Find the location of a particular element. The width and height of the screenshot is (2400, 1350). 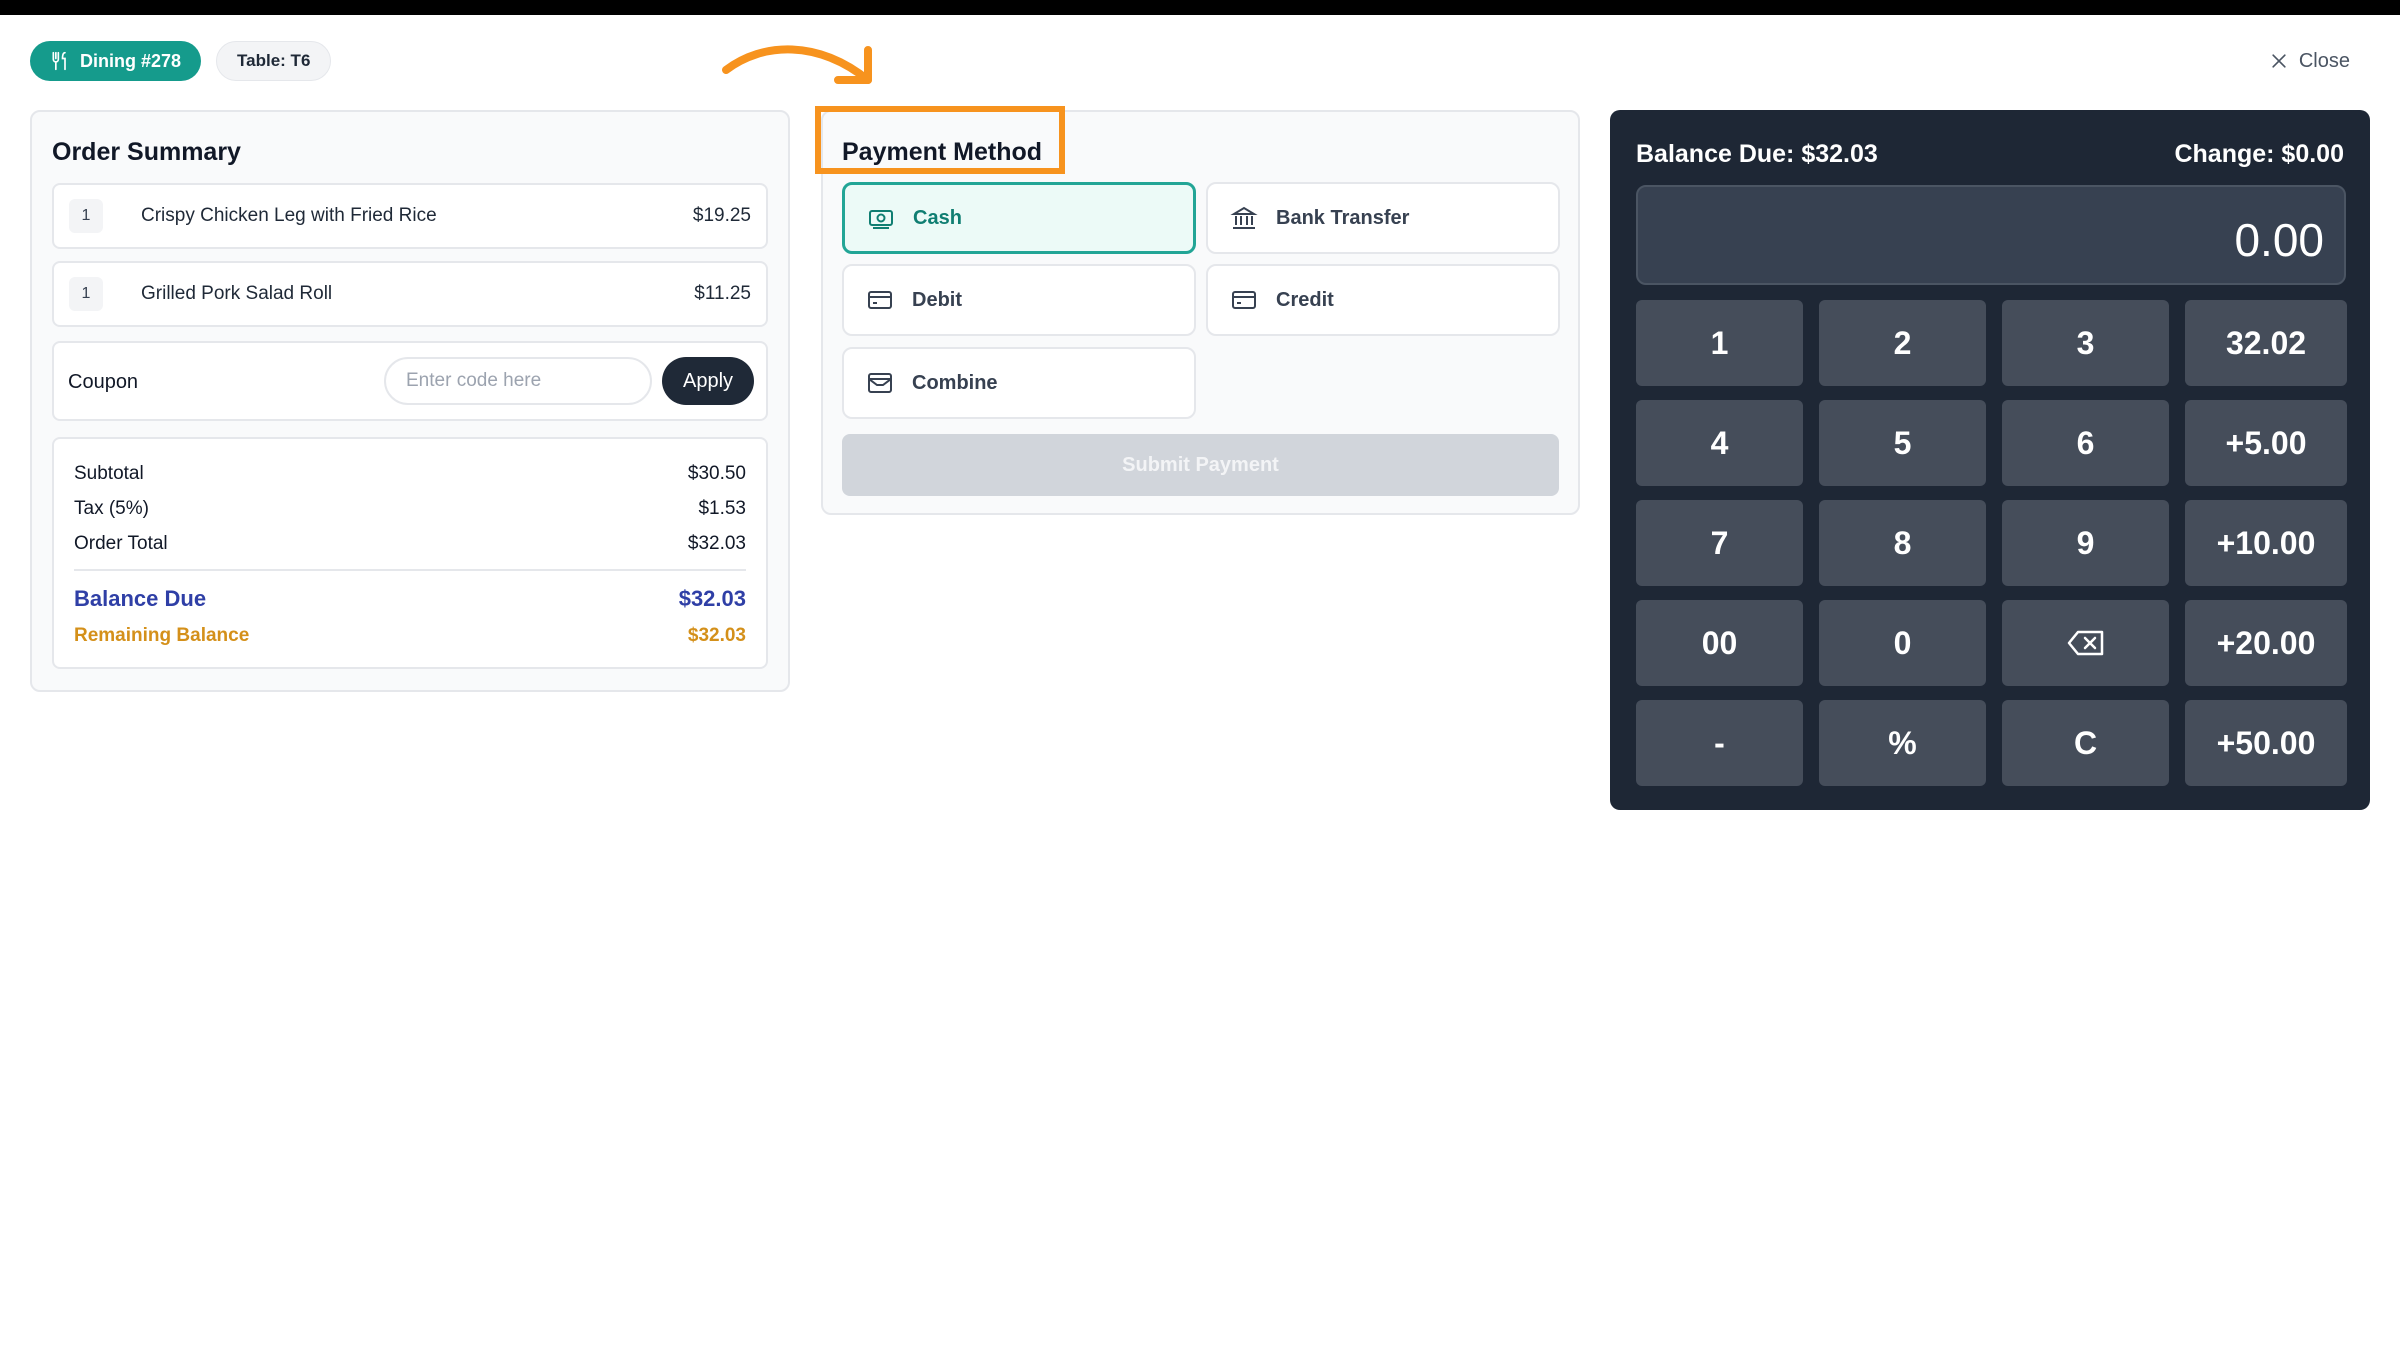

key-backspace is located at coordinates (2085, 643).